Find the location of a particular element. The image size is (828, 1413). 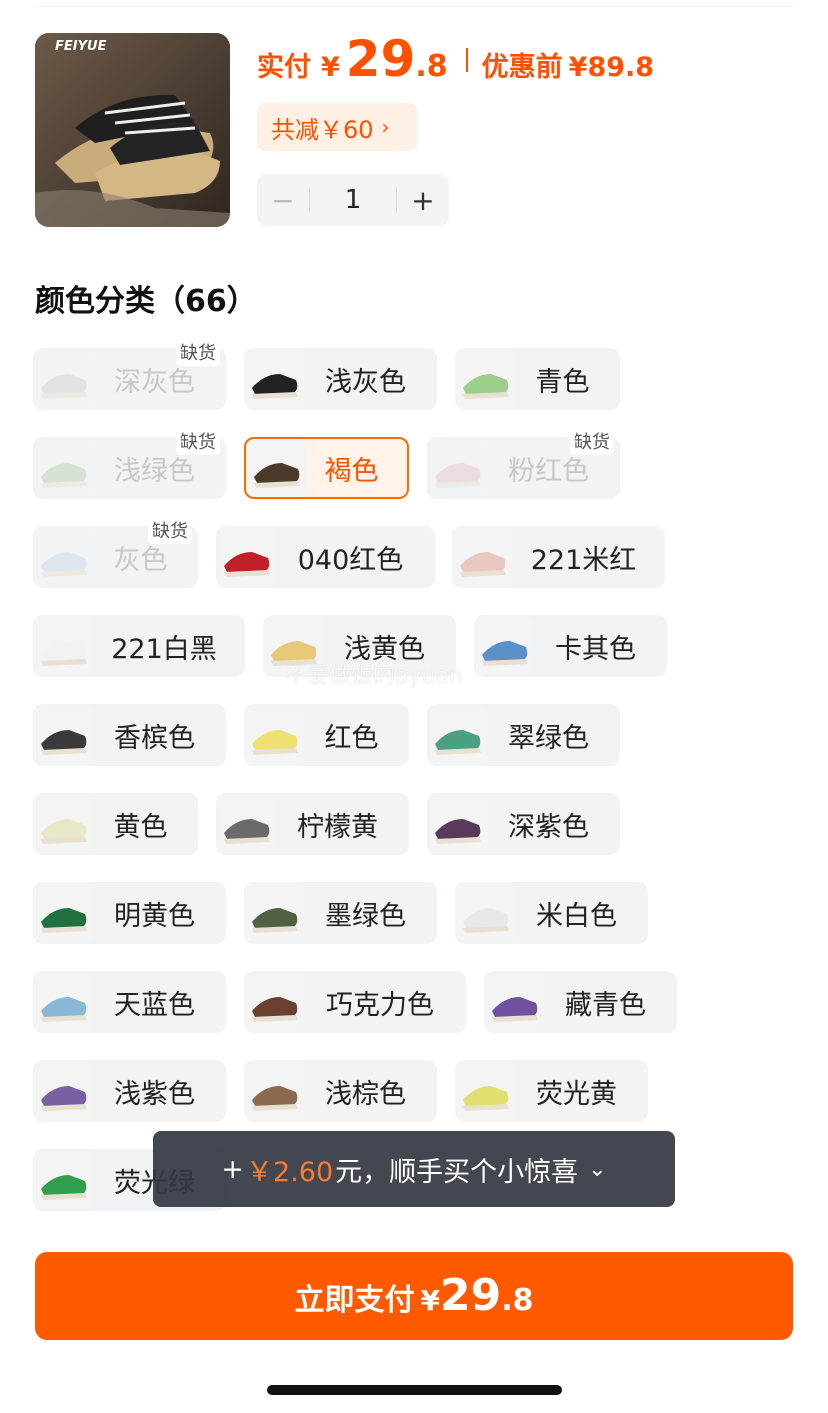

variant-chip: 221米红 is located at coordinates (558, 557).